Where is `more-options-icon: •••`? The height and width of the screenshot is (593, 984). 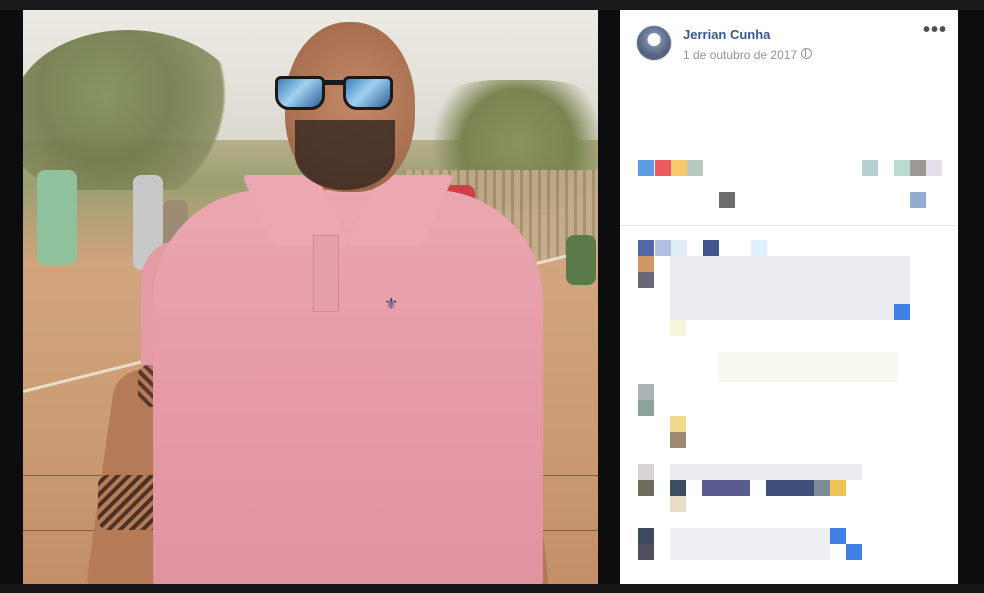
more-options-icon: ••• is located at coordinates (935, 31).